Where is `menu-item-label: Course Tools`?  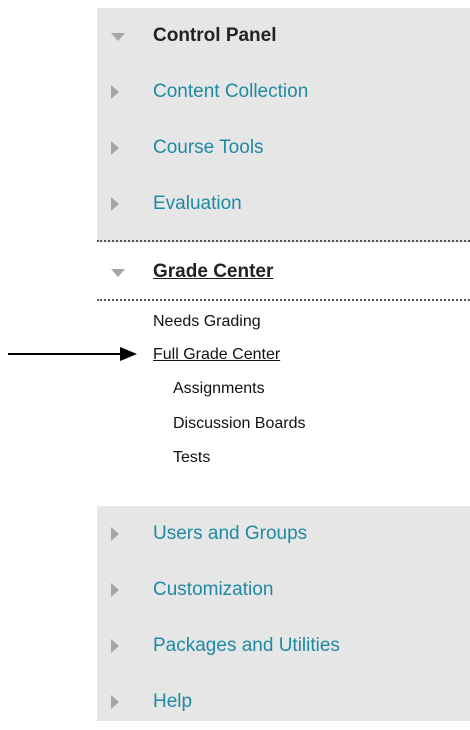
menu-item-label: Course Tools is located at coordinates (208, 147).